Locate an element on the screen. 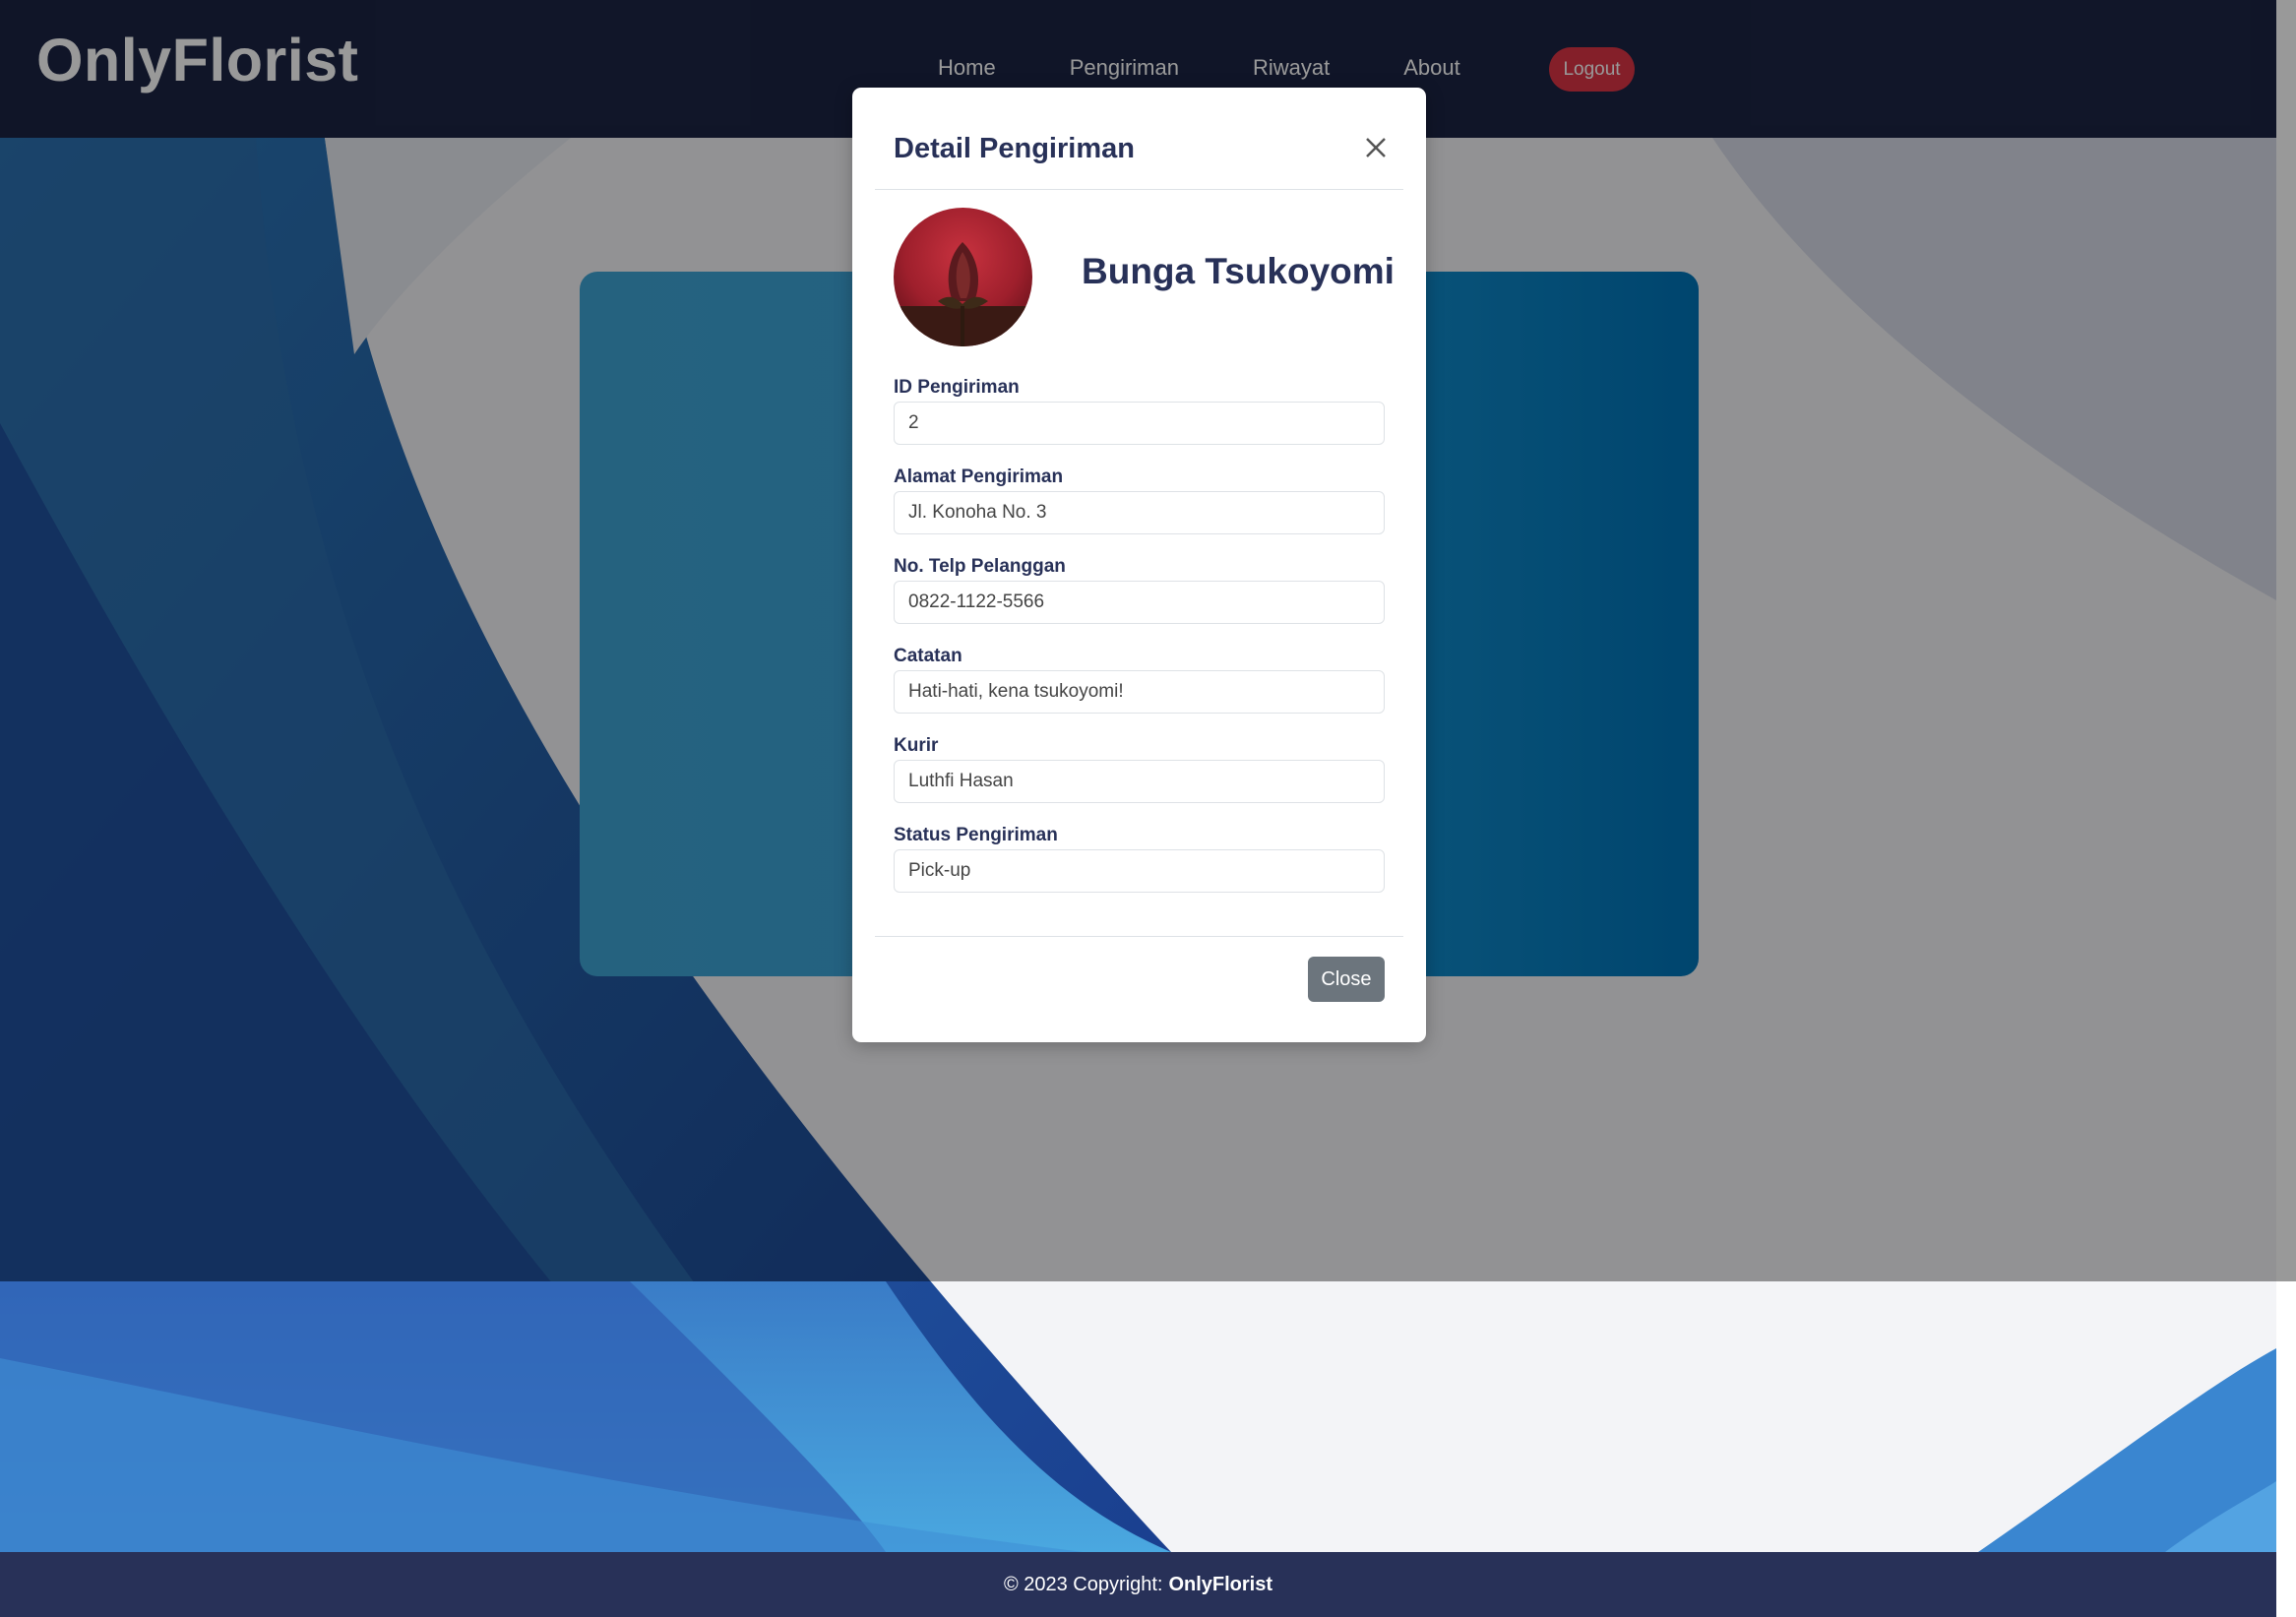  label-id-pengiriman: ID Pengiriman is located at coordinates (957, 387).